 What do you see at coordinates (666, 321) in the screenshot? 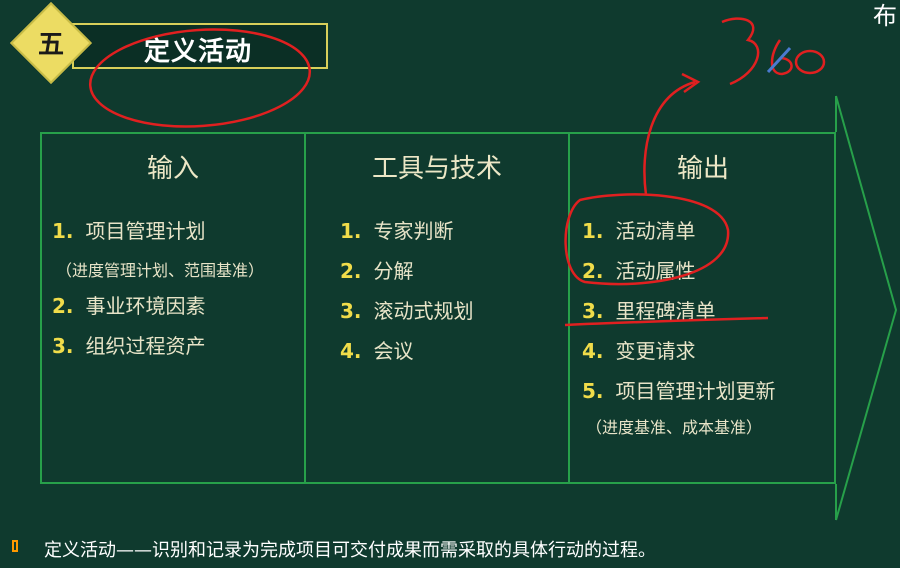
I see `underline-mark` at bounding box center [666, 321].